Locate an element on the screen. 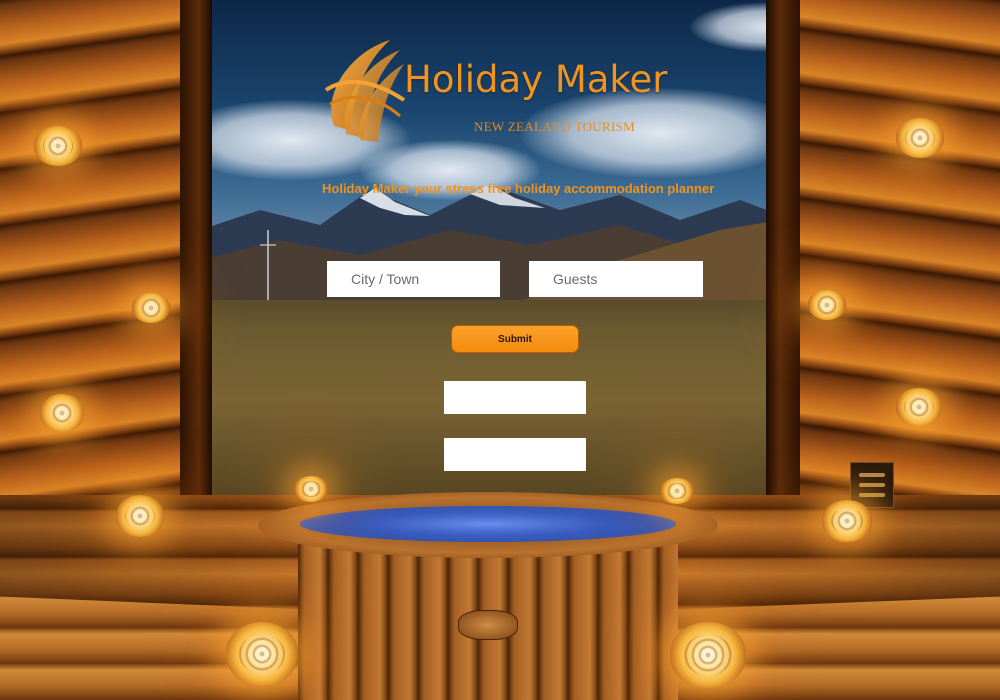  swoosh-h-logo-icon is located at coordinates (365, 91).